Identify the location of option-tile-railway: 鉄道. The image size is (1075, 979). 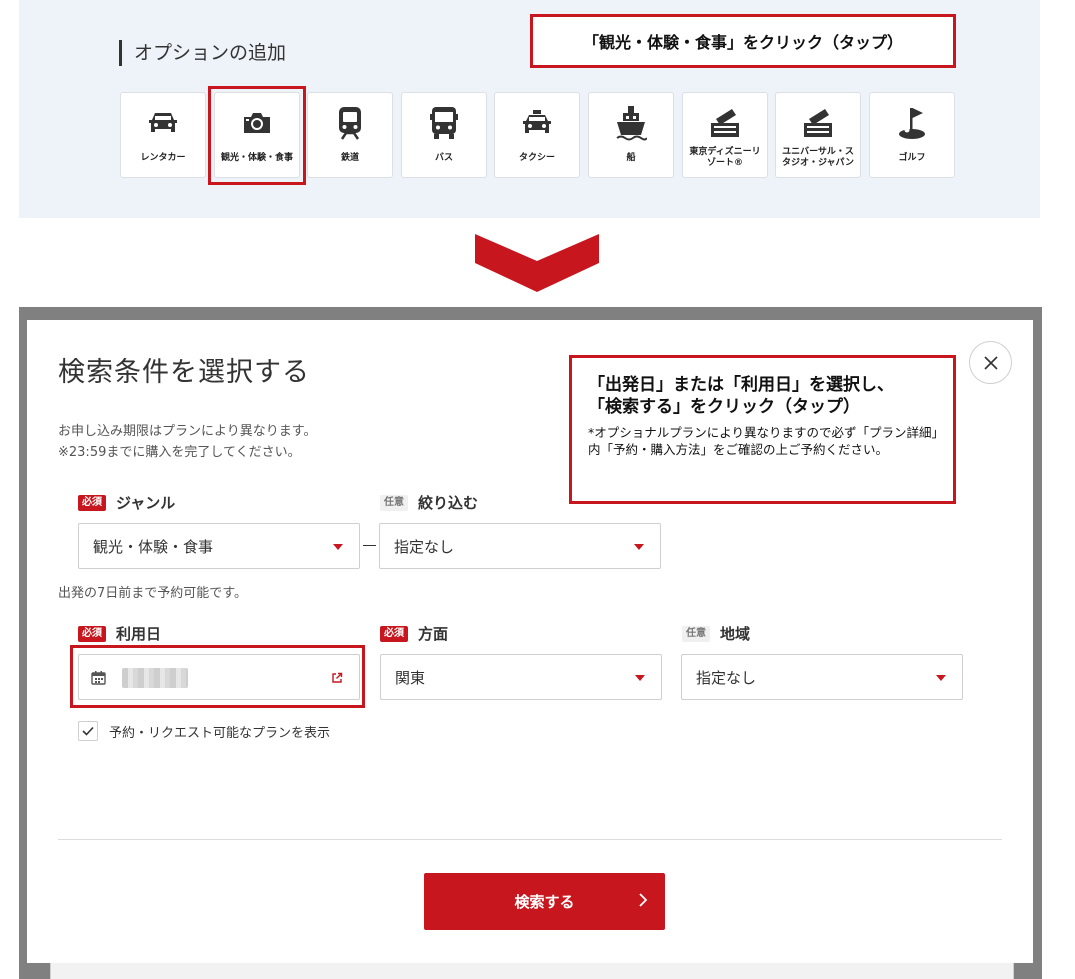
(350, 135).